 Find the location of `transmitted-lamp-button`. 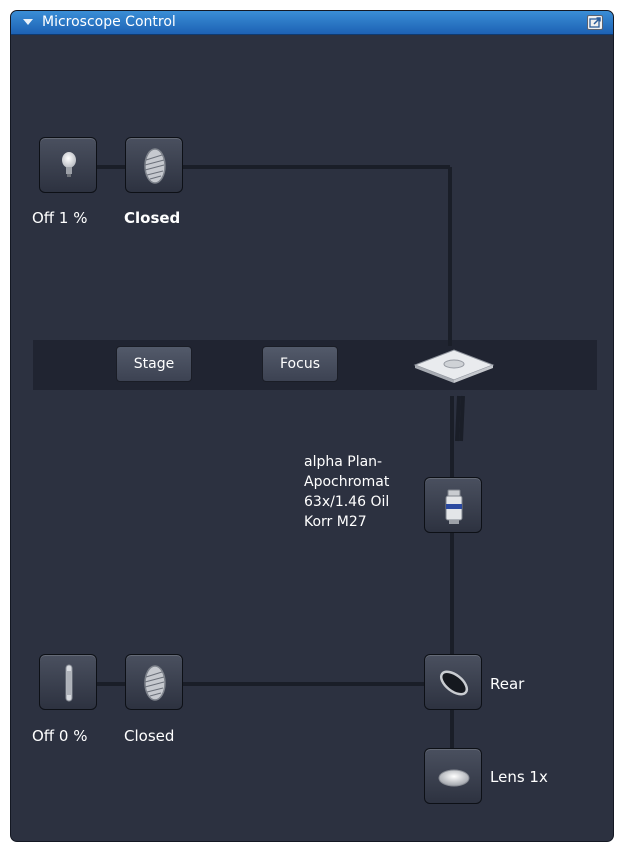

transmitted-lamp-button is located at coordinates (68, 165).